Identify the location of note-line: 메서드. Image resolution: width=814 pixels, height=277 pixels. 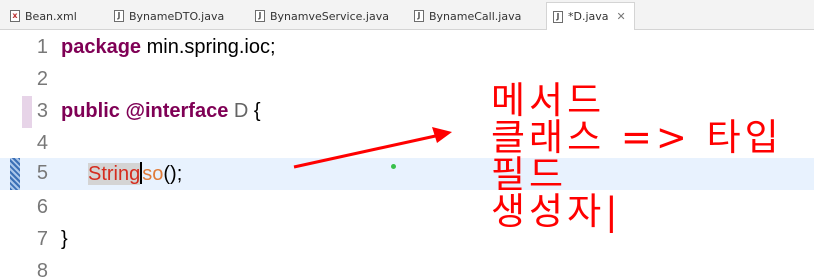
(548, 100).